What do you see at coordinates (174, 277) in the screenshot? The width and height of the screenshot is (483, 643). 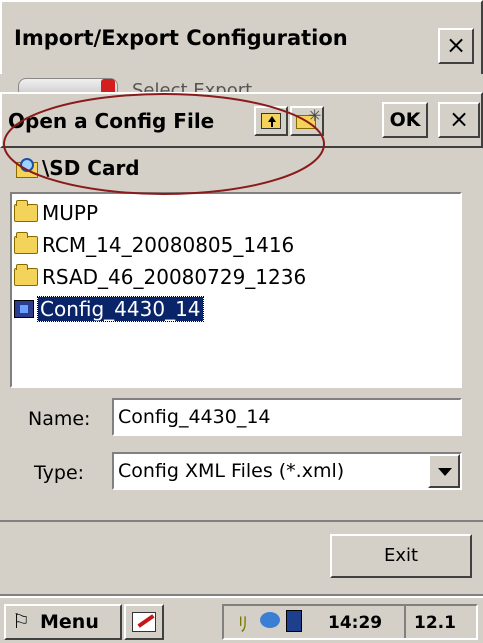 I see `file-name: RSAD_46_20080729_1236` at bounding box center [174, 277].